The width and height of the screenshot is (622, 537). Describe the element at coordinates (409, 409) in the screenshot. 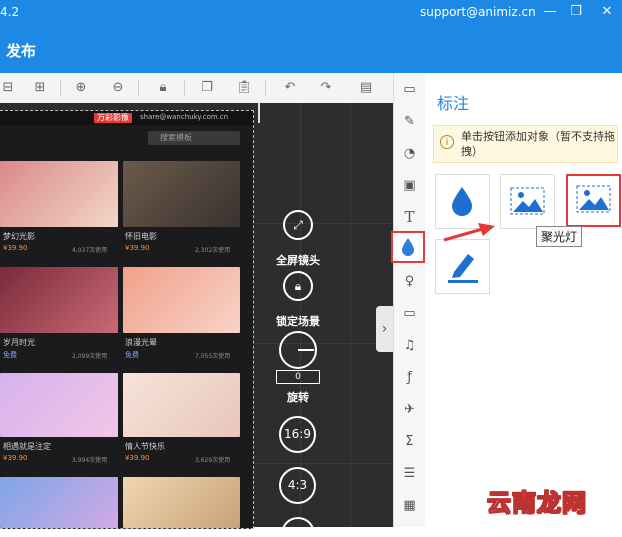

I see `plane-icon: ✈` at that location.